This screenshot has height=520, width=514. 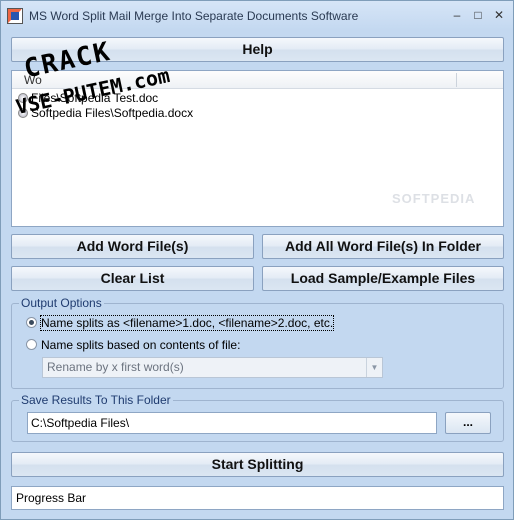 I want to click on file-list-header: Wo, so click(x=257, y=80).